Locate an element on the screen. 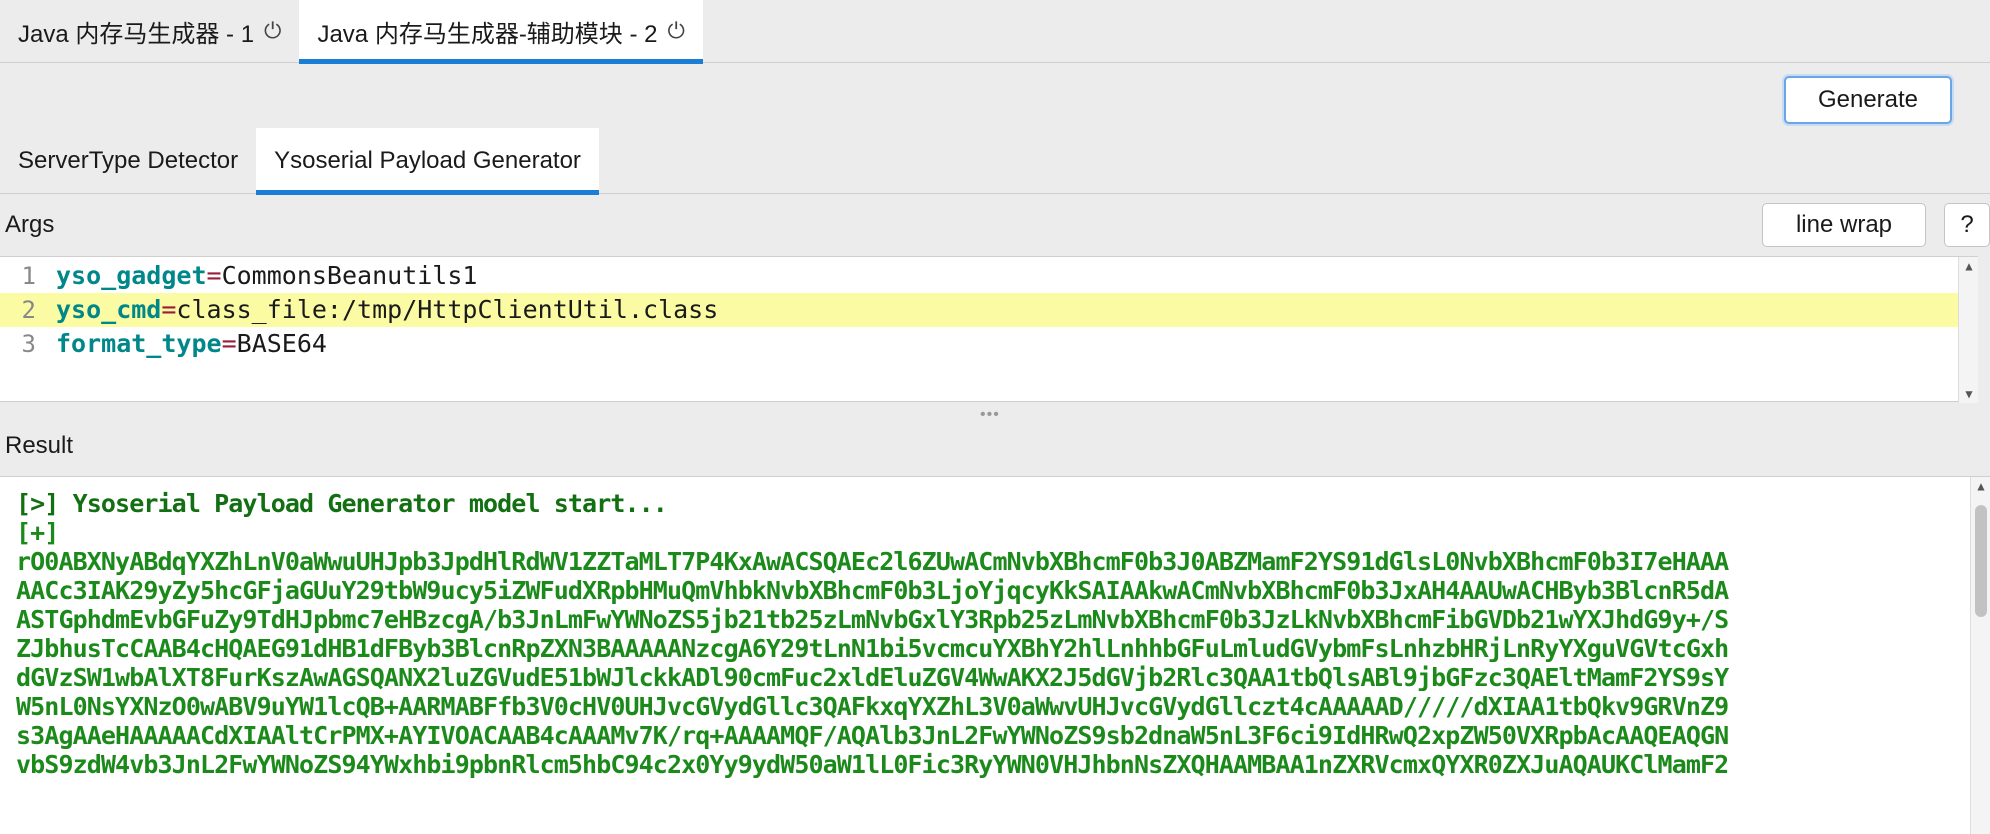  top-tab-2: Java 内存马生成器-辅助模块 - 2 ⏻ is located at coordinates (501, 32).